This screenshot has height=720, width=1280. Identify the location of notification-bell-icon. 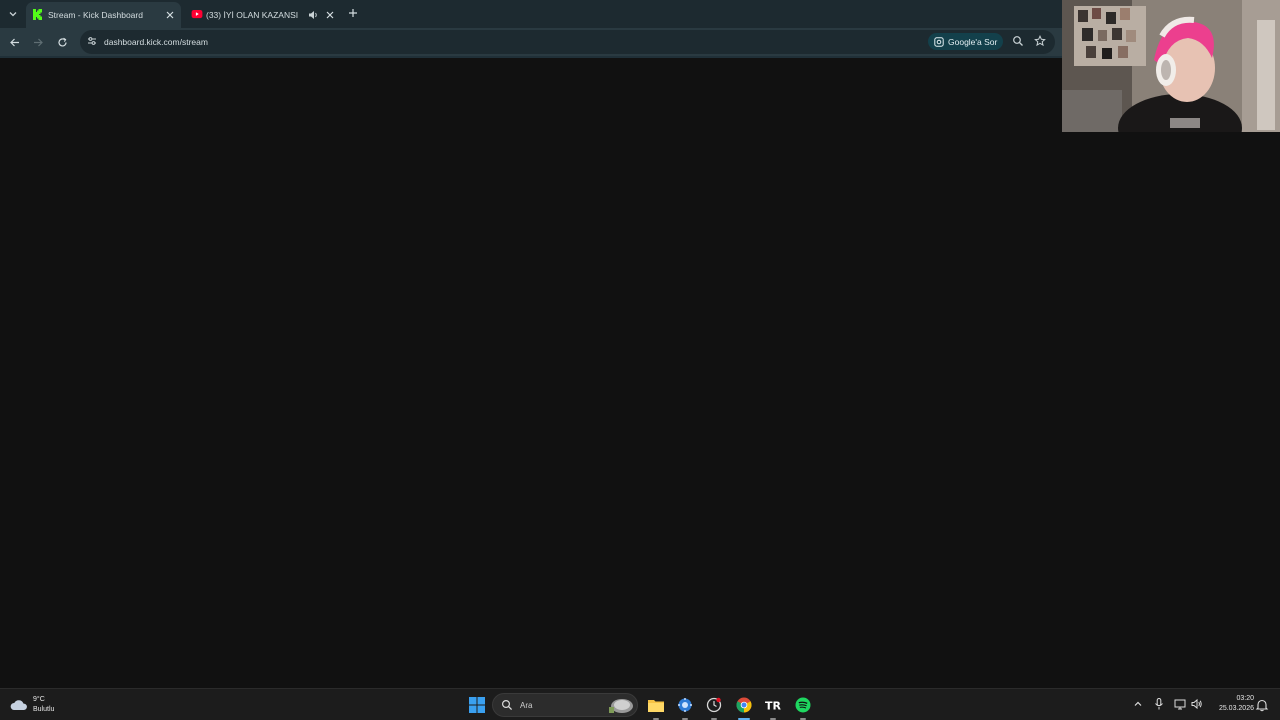
(1262, 705).